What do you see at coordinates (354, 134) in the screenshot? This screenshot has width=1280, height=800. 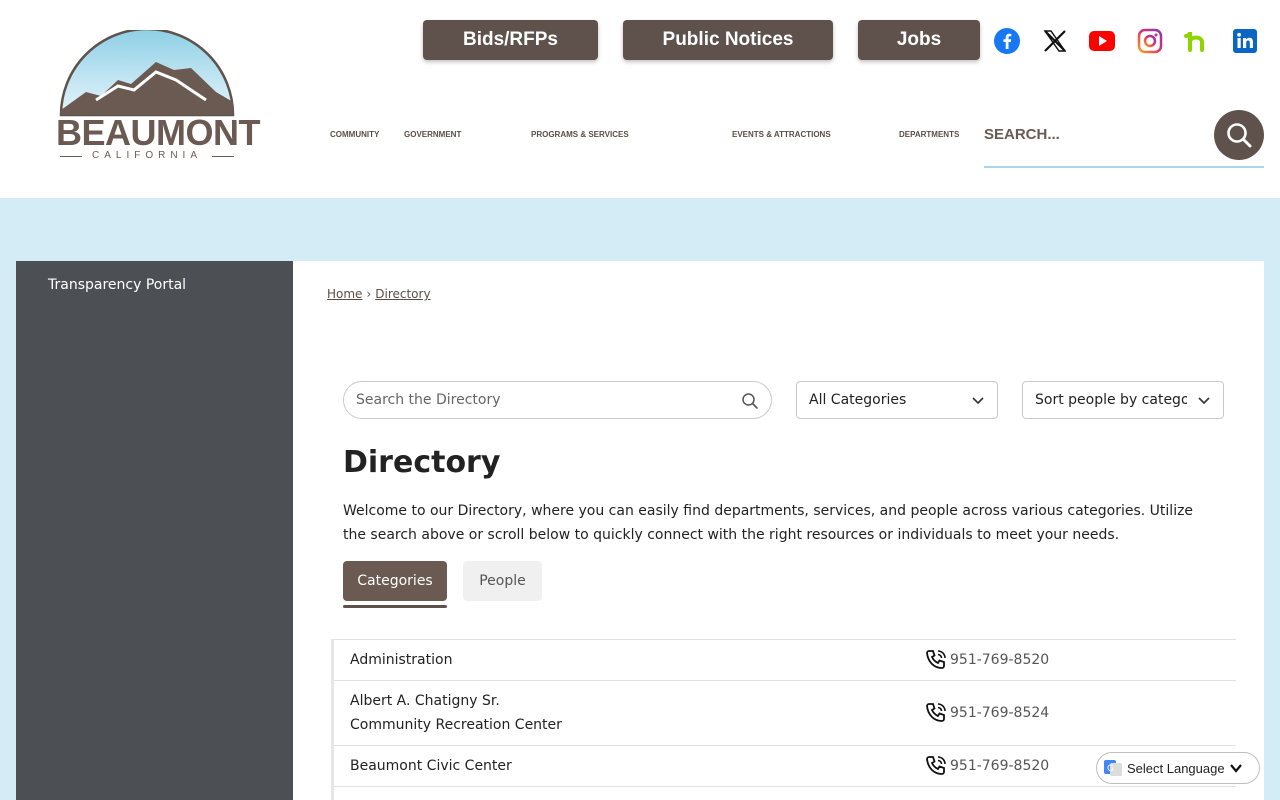 I see `nav-community: Community` at bounding box center [354, 134].